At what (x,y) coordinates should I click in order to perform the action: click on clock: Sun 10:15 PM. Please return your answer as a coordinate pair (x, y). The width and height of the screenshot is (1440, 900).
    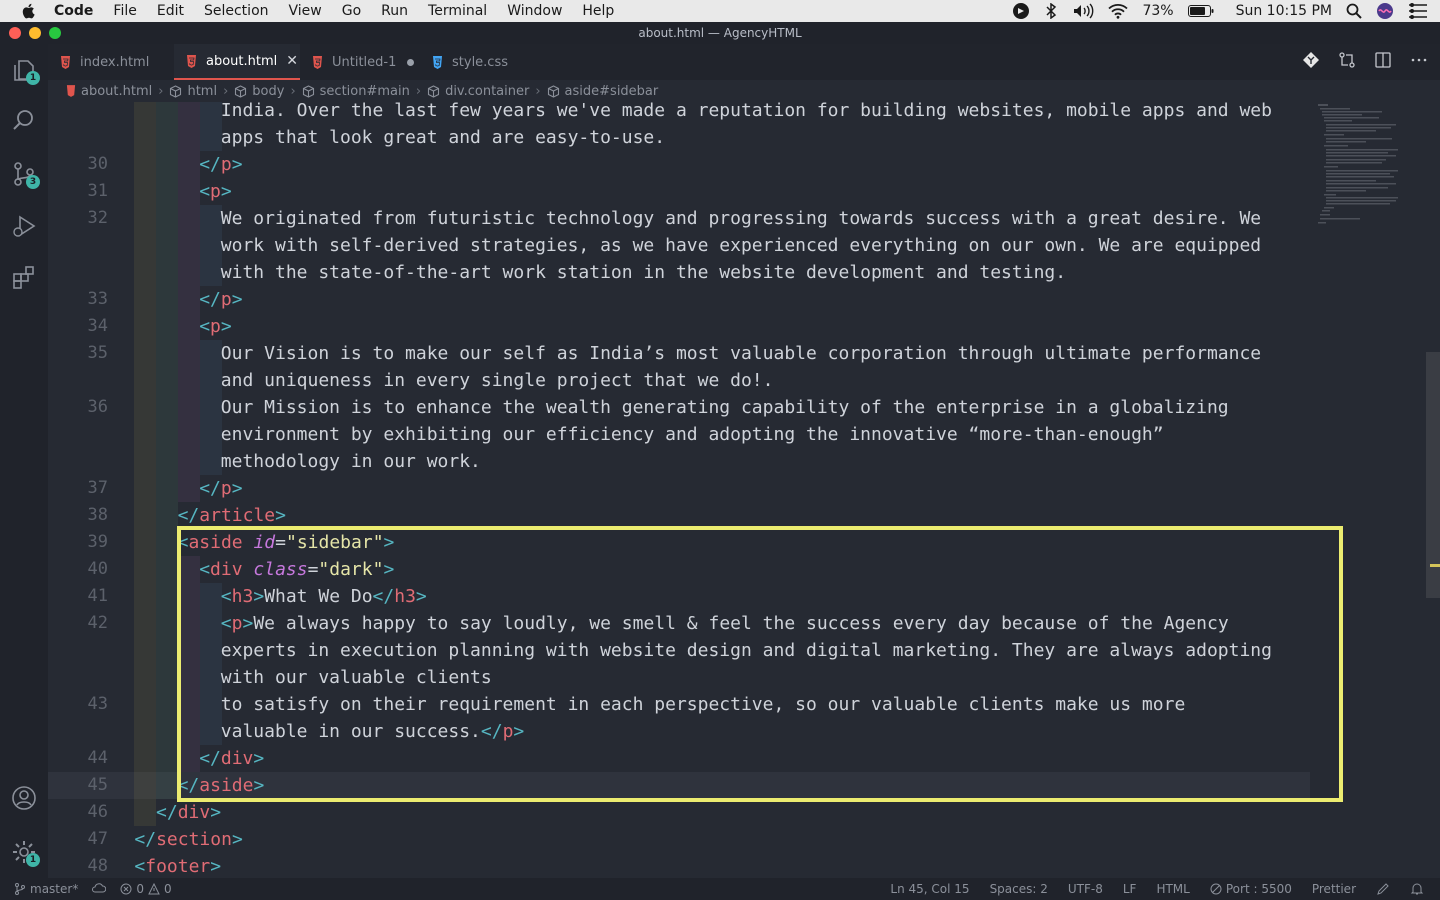
    Looking at the image, I should click on (1284, 11).